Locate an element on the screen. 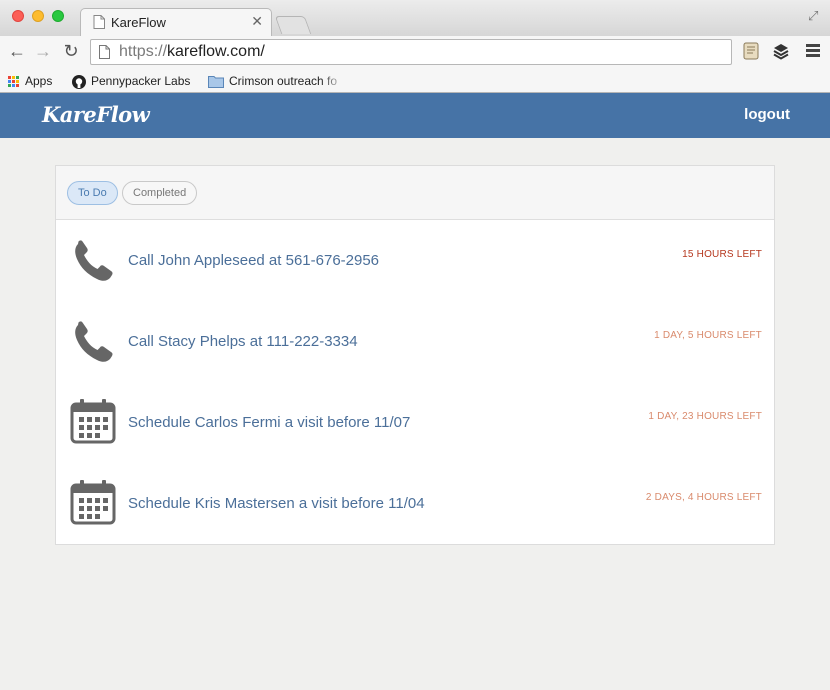 The width and height of the screenshot is (830, 690). new-tab-button is located at coordinates (293, 25).